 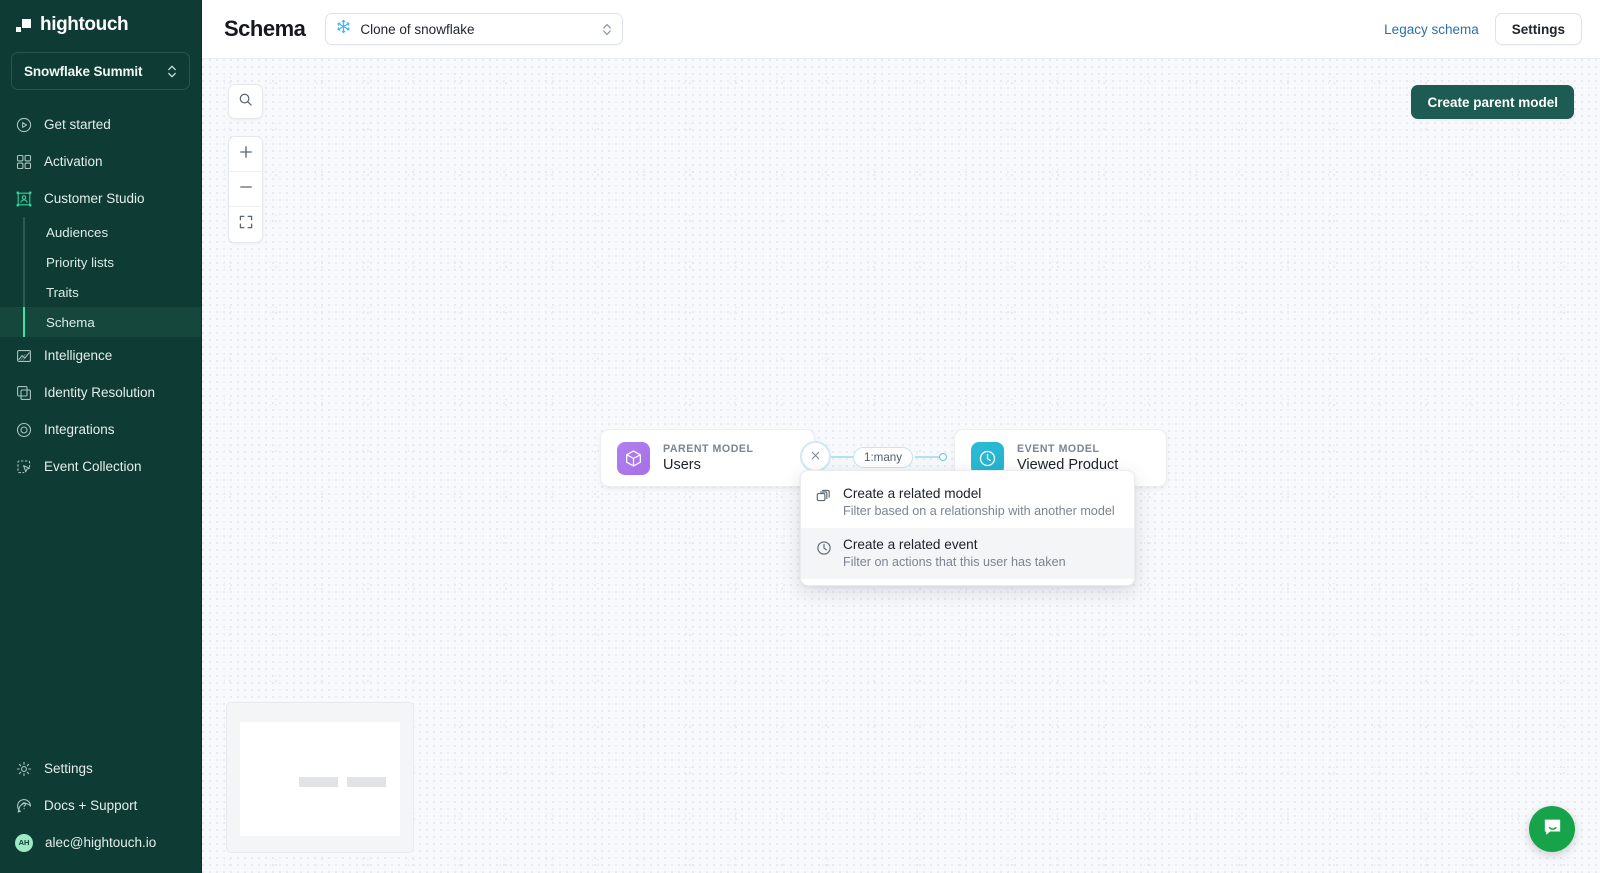 What do you see at coordinates (912, 493) in the screenshot?
I see `menu-item-title: Create a related model` at bounding box center [912, 493].